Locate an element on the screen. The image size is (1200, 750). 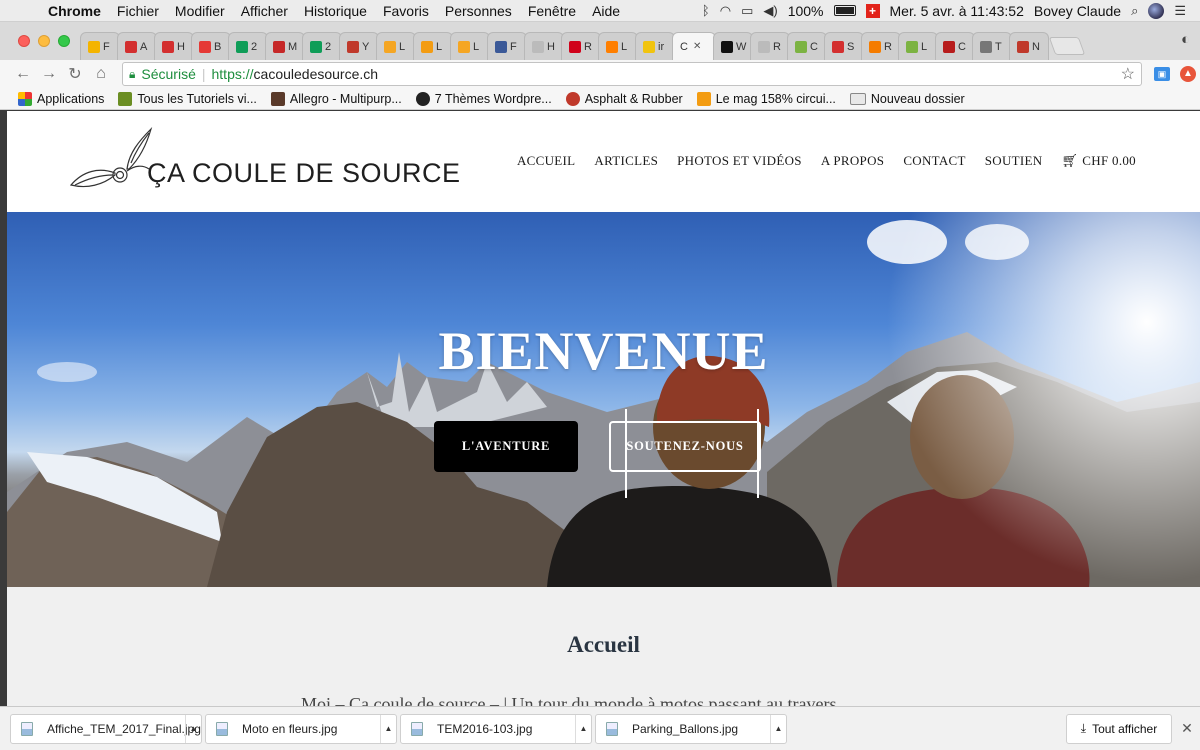
show-all-downloads-button: ⤓ Tout afficher is located at coordinates (1119, 728).